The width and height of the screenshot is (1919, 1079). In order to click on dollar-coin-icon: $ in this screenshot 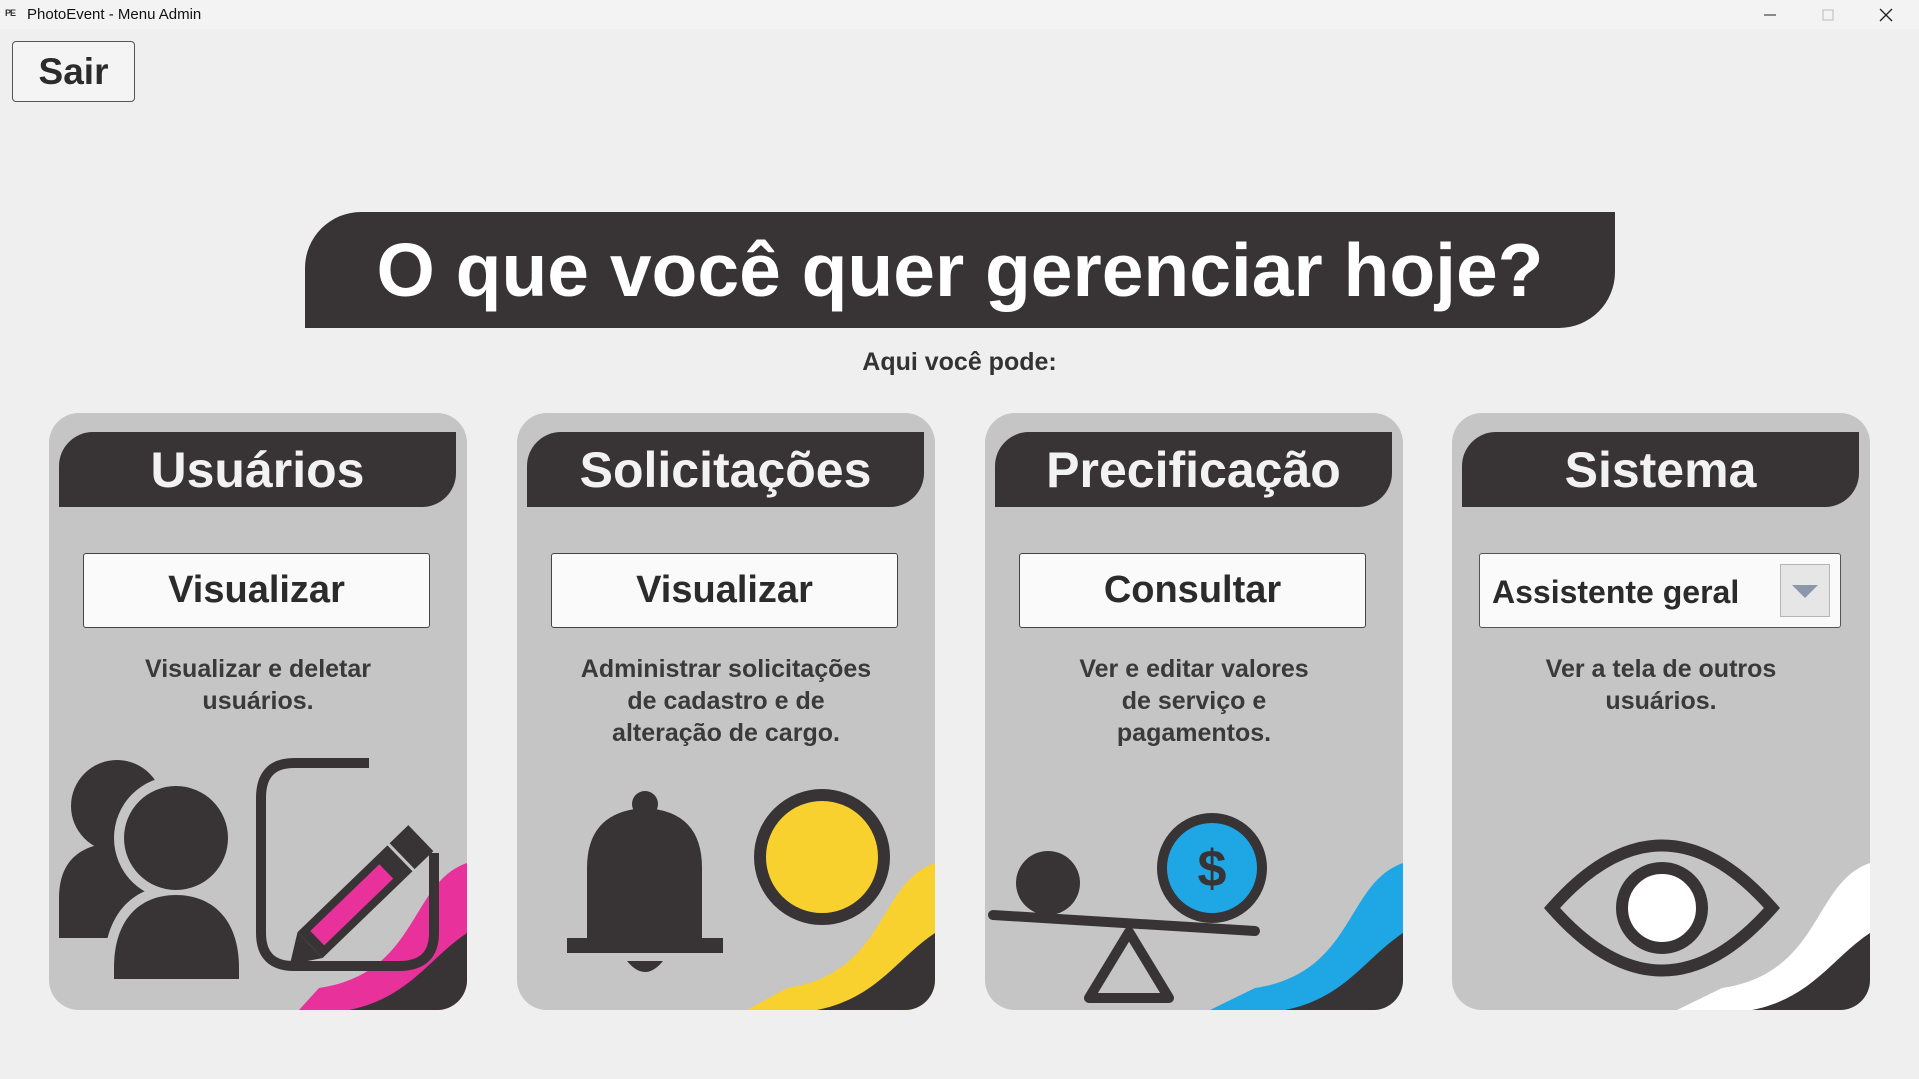, I will do `click(1212, 868)`.